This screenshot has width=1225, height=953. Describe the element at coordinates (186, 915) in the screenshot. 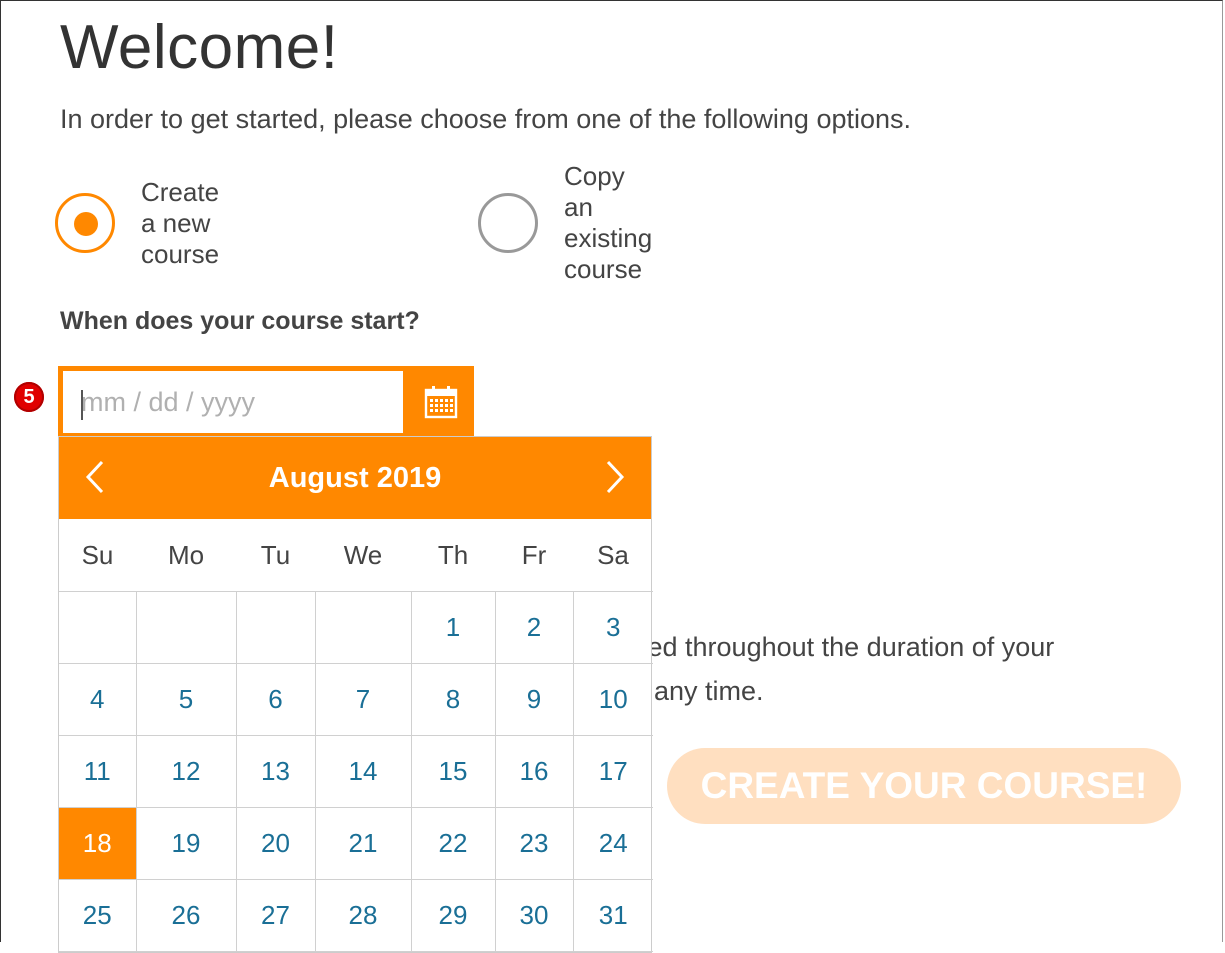

I see `calendar-day-26: 26` at that location.